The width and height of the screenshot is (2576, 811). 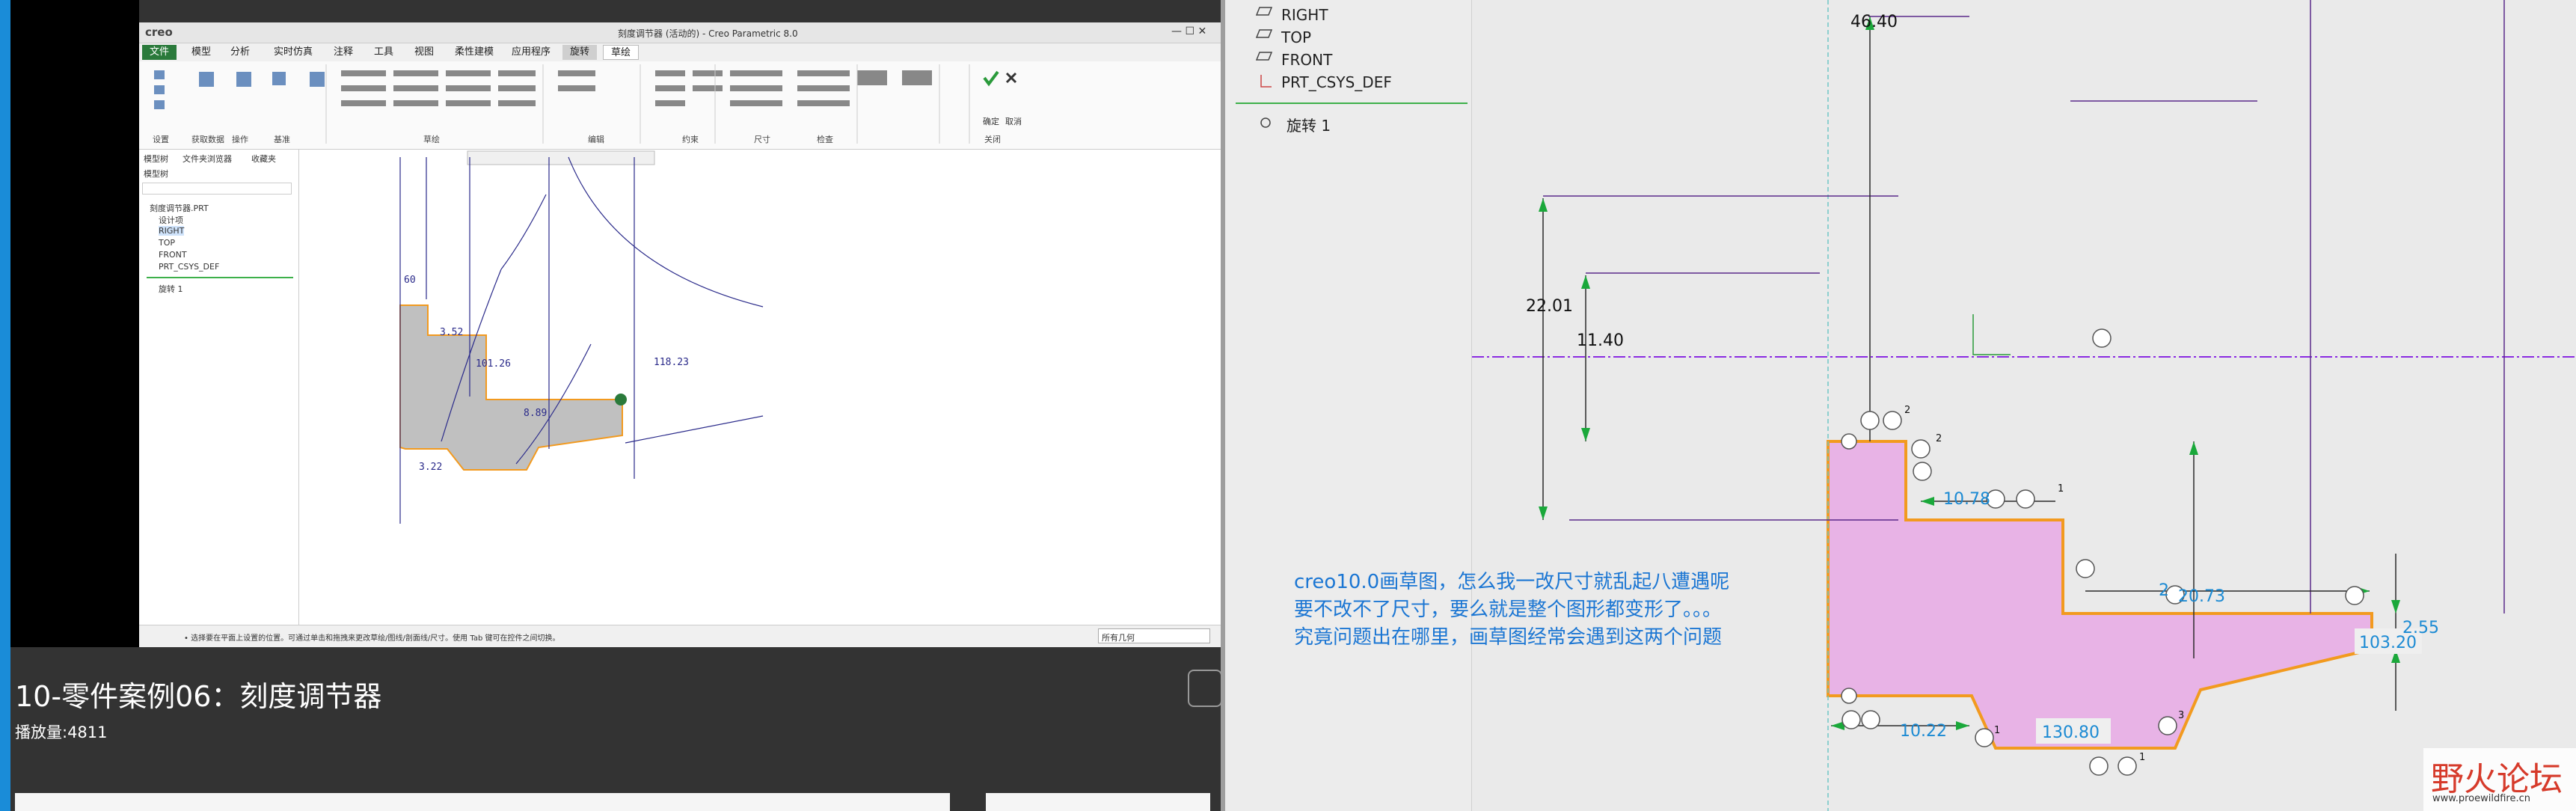 What do you see at coordinates (561, 157) in the screenshot?
I see `view-toolbar` at bounding box center [561, 157].